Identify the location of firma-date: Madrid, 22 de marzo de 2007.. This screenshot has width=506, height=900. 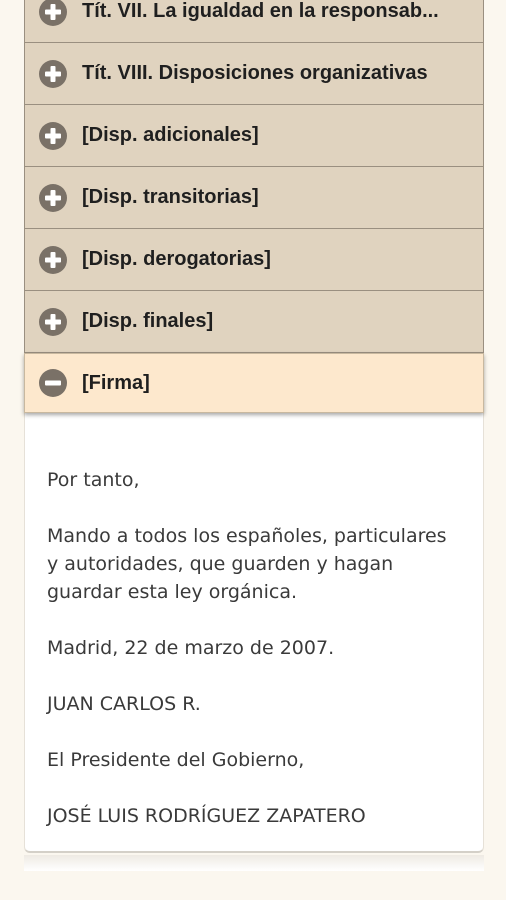
(191, 648).